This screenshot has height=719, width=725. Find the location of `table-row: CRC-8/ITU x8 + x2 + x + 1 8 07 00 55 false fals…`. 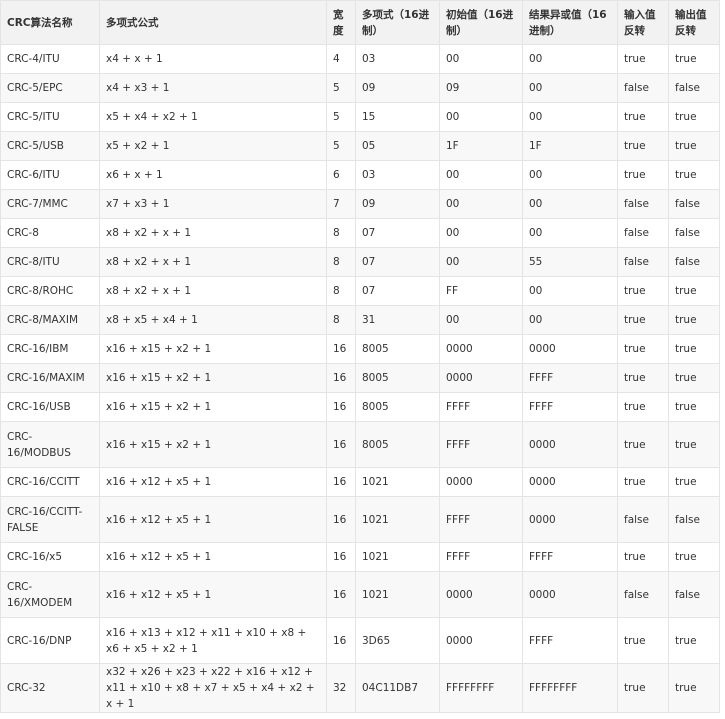

table-row: CRC-8/ITU x8 + x2 + x + 1 8 07 00 55 false fals… is located at coordinates (360, 262).